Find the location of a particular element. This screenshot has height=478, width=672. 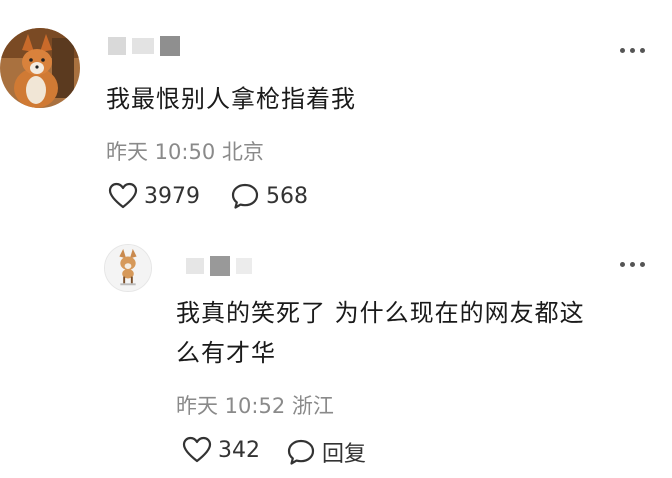

comment-more-button is located at coordinates (632, 50).